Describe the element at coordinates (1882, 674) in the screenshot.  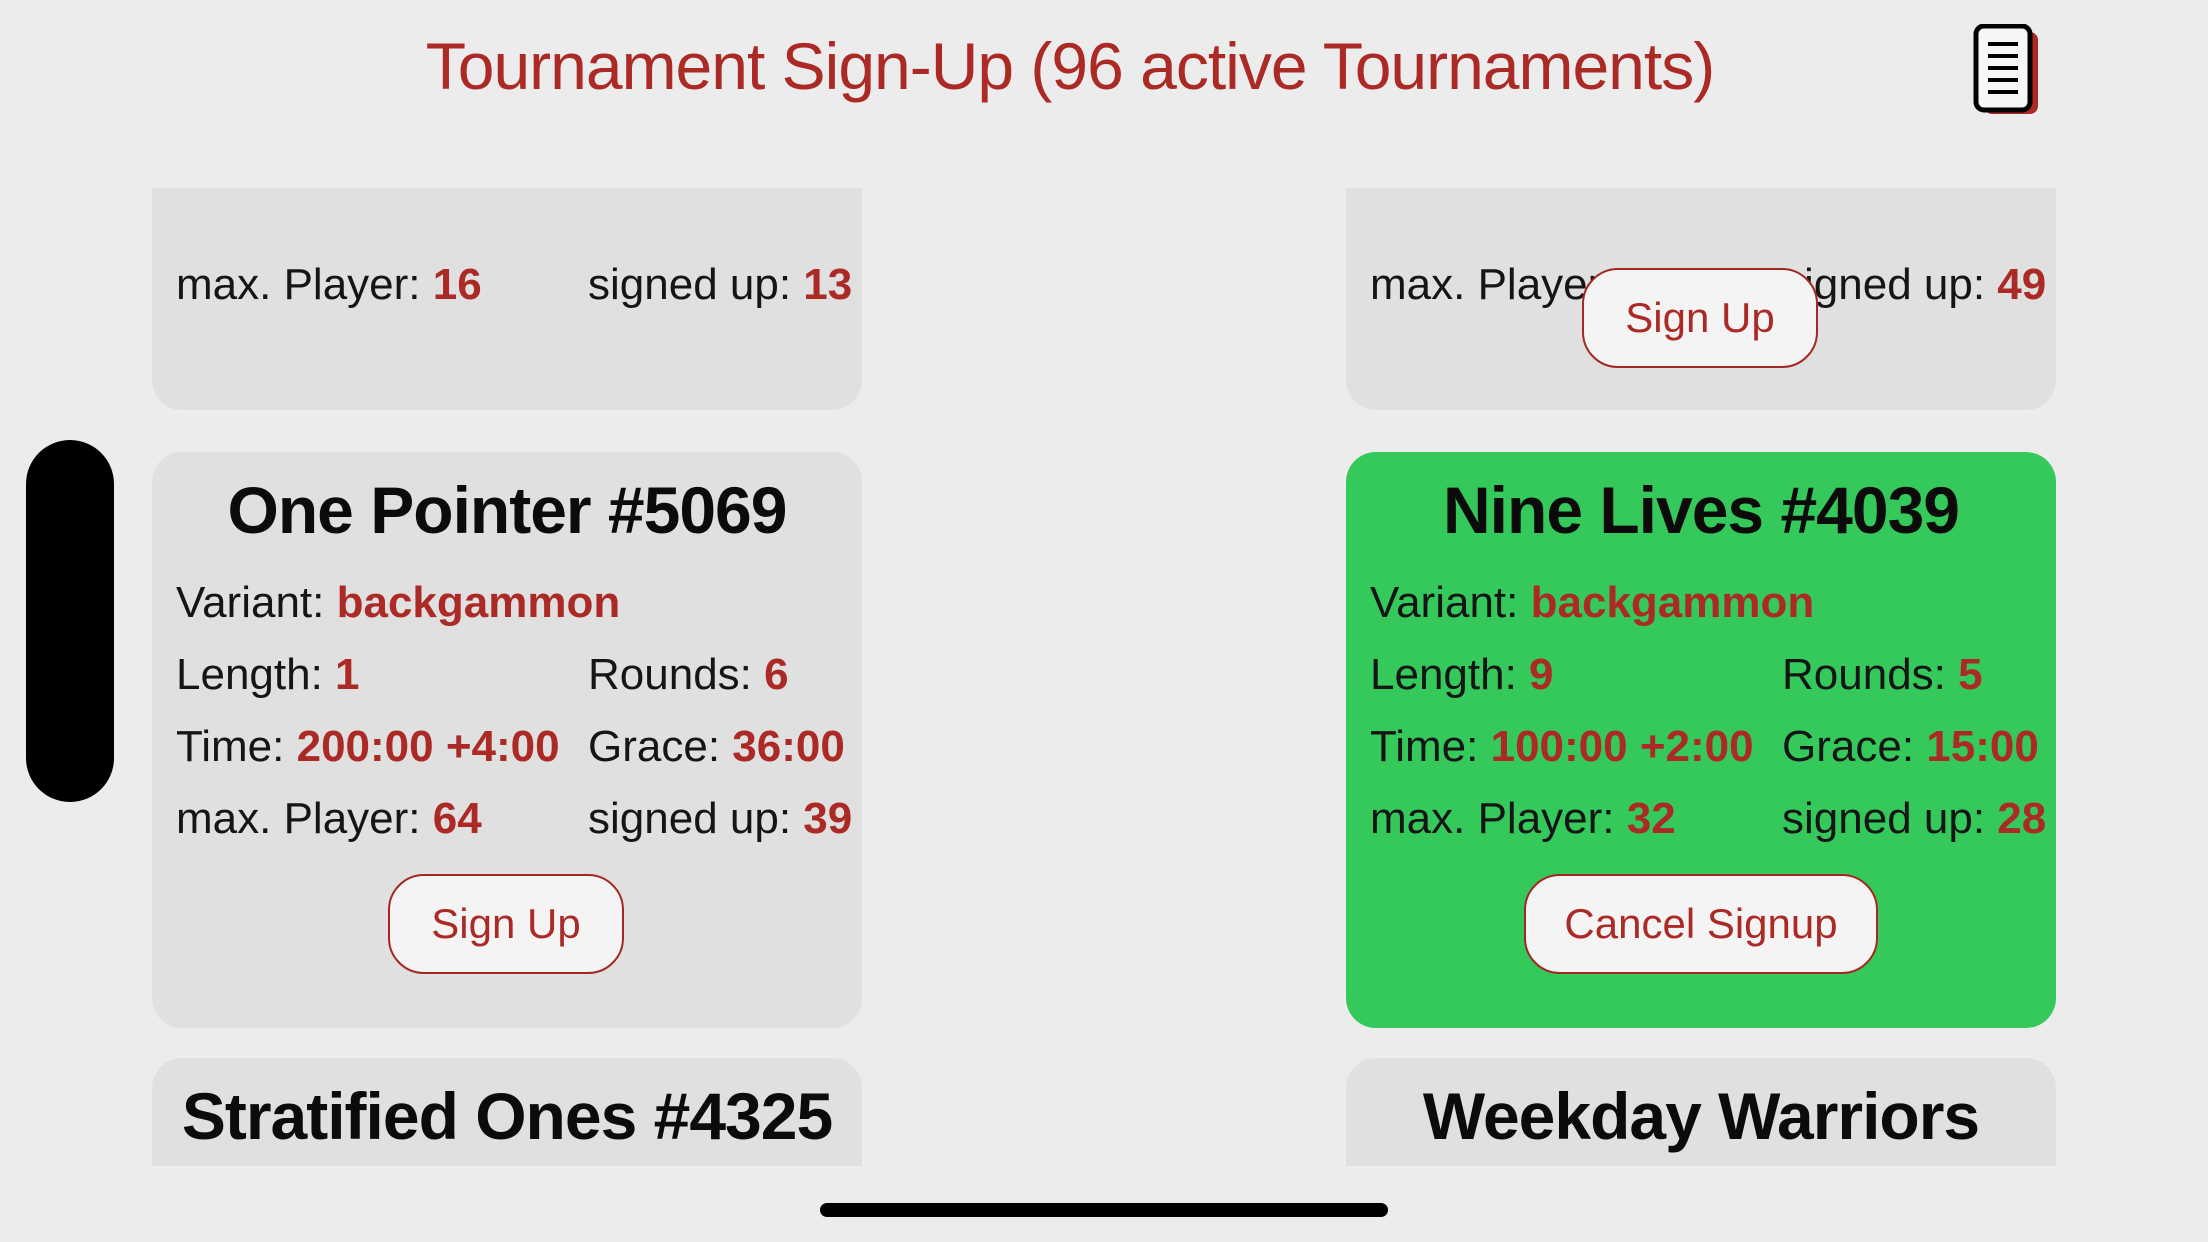
I see `rounds-row: Rounds: 5` at that location.